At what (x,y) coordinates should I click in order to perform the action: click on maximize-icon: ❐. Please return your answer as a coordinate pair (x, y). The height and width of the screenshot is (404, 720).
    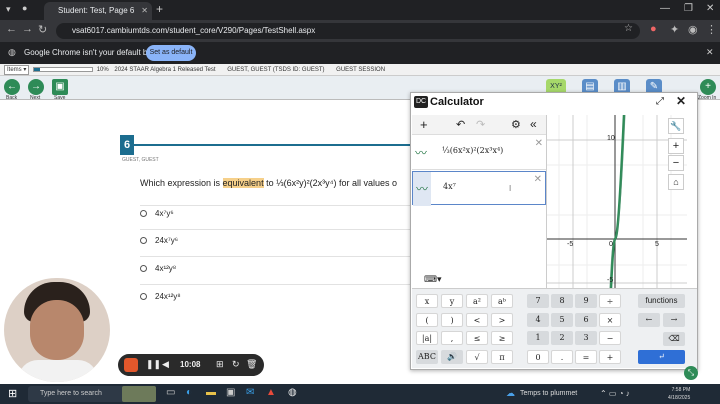
    Looking at the image, I should click on (688, 8).